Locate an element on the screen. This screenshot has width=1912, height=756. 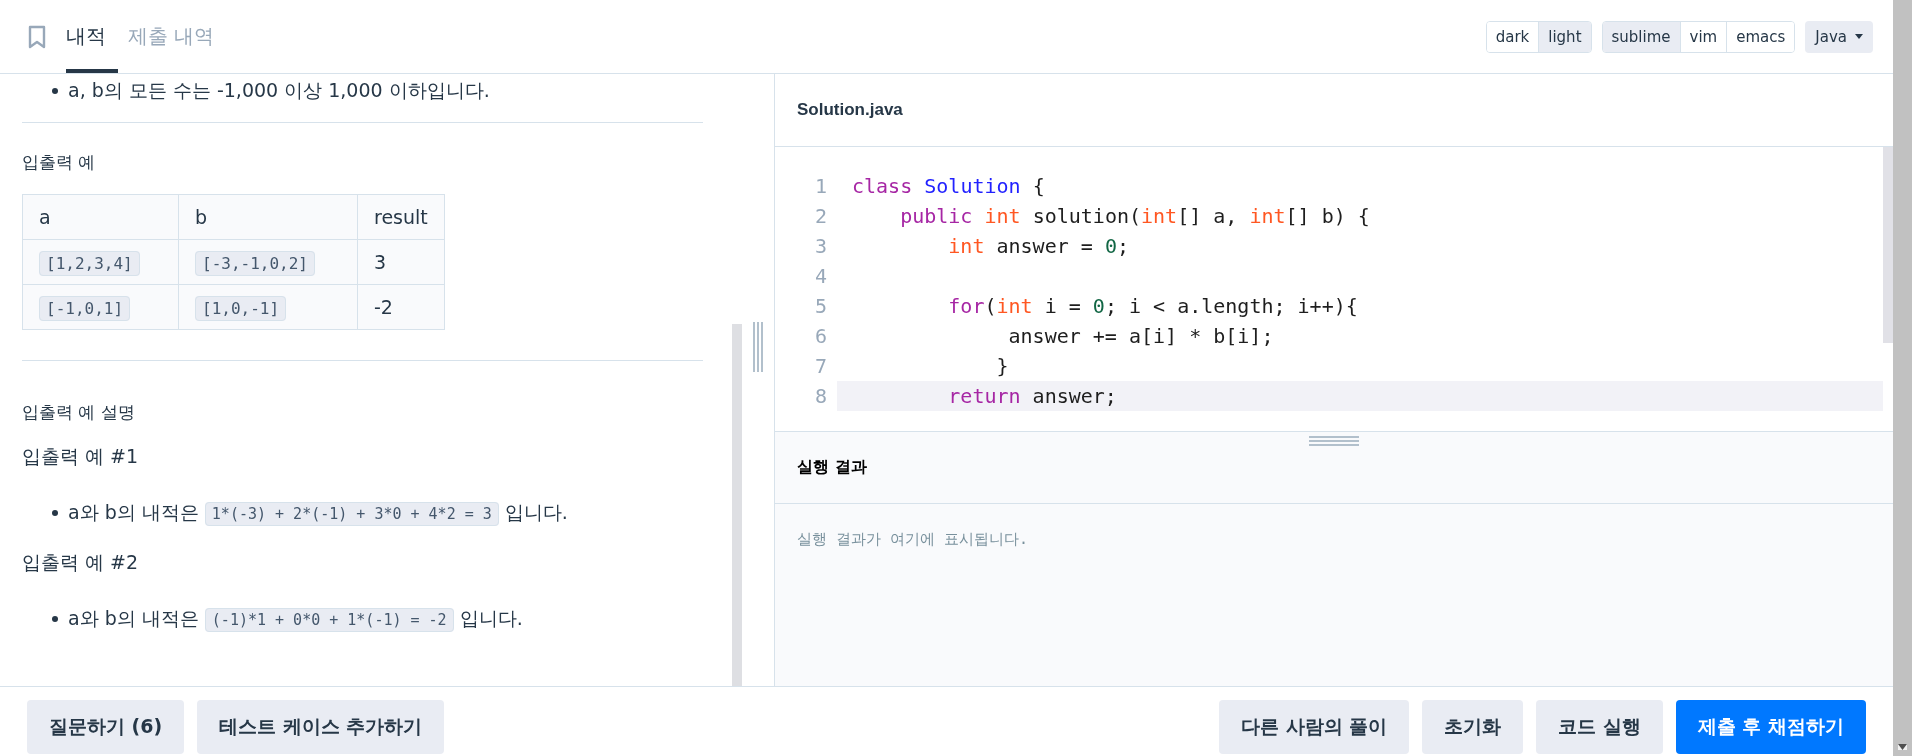
code-chip: [-1,0,1] is located at coordinates (85, 308).